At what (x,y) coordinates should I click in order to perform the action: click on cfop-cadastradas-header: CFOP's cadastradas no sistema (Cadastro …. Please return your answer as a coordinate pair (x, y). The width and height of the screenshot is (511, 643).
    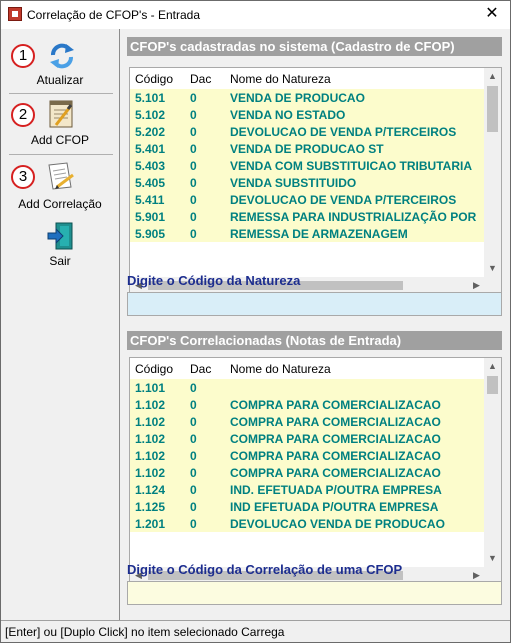
    Looking at the image, I should click on (314, 46).